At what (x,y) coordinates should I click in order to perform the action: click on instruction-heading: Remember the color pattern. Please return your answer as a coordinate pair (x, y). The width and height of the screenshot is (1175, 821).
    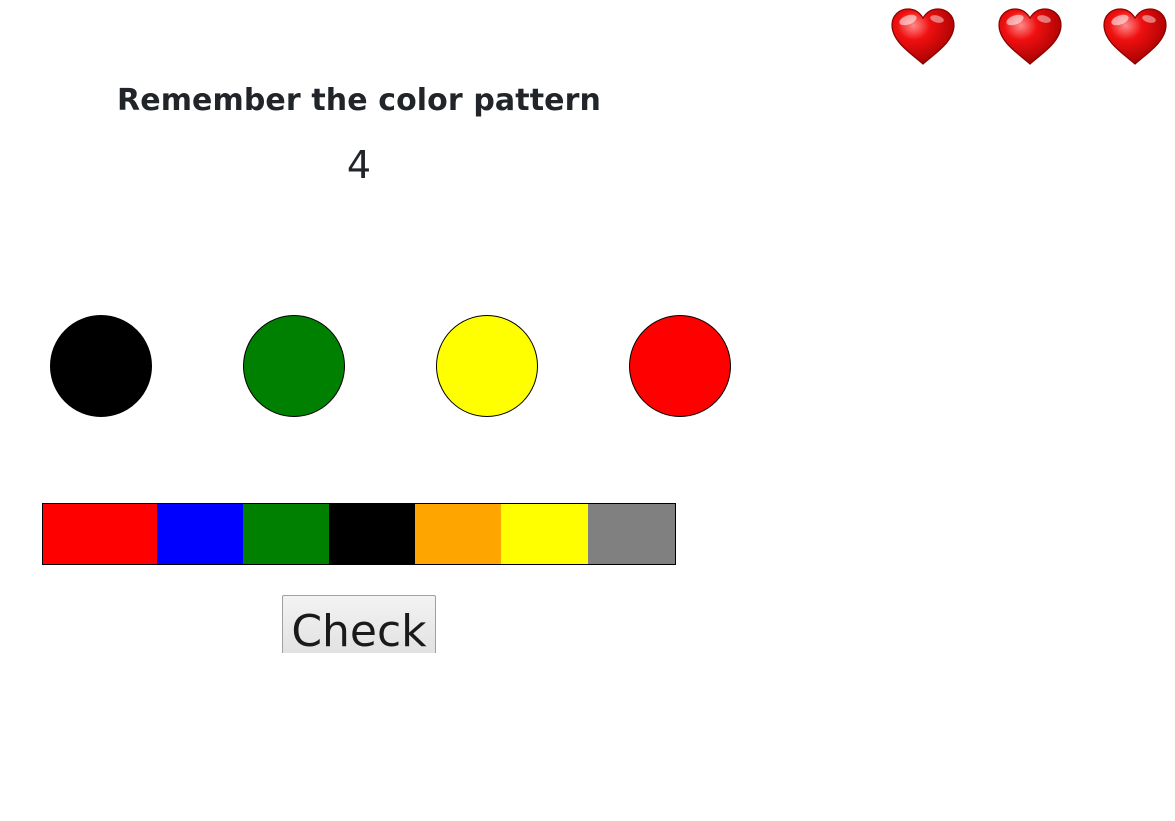
    Looking at the image, I should click on (359, 100).